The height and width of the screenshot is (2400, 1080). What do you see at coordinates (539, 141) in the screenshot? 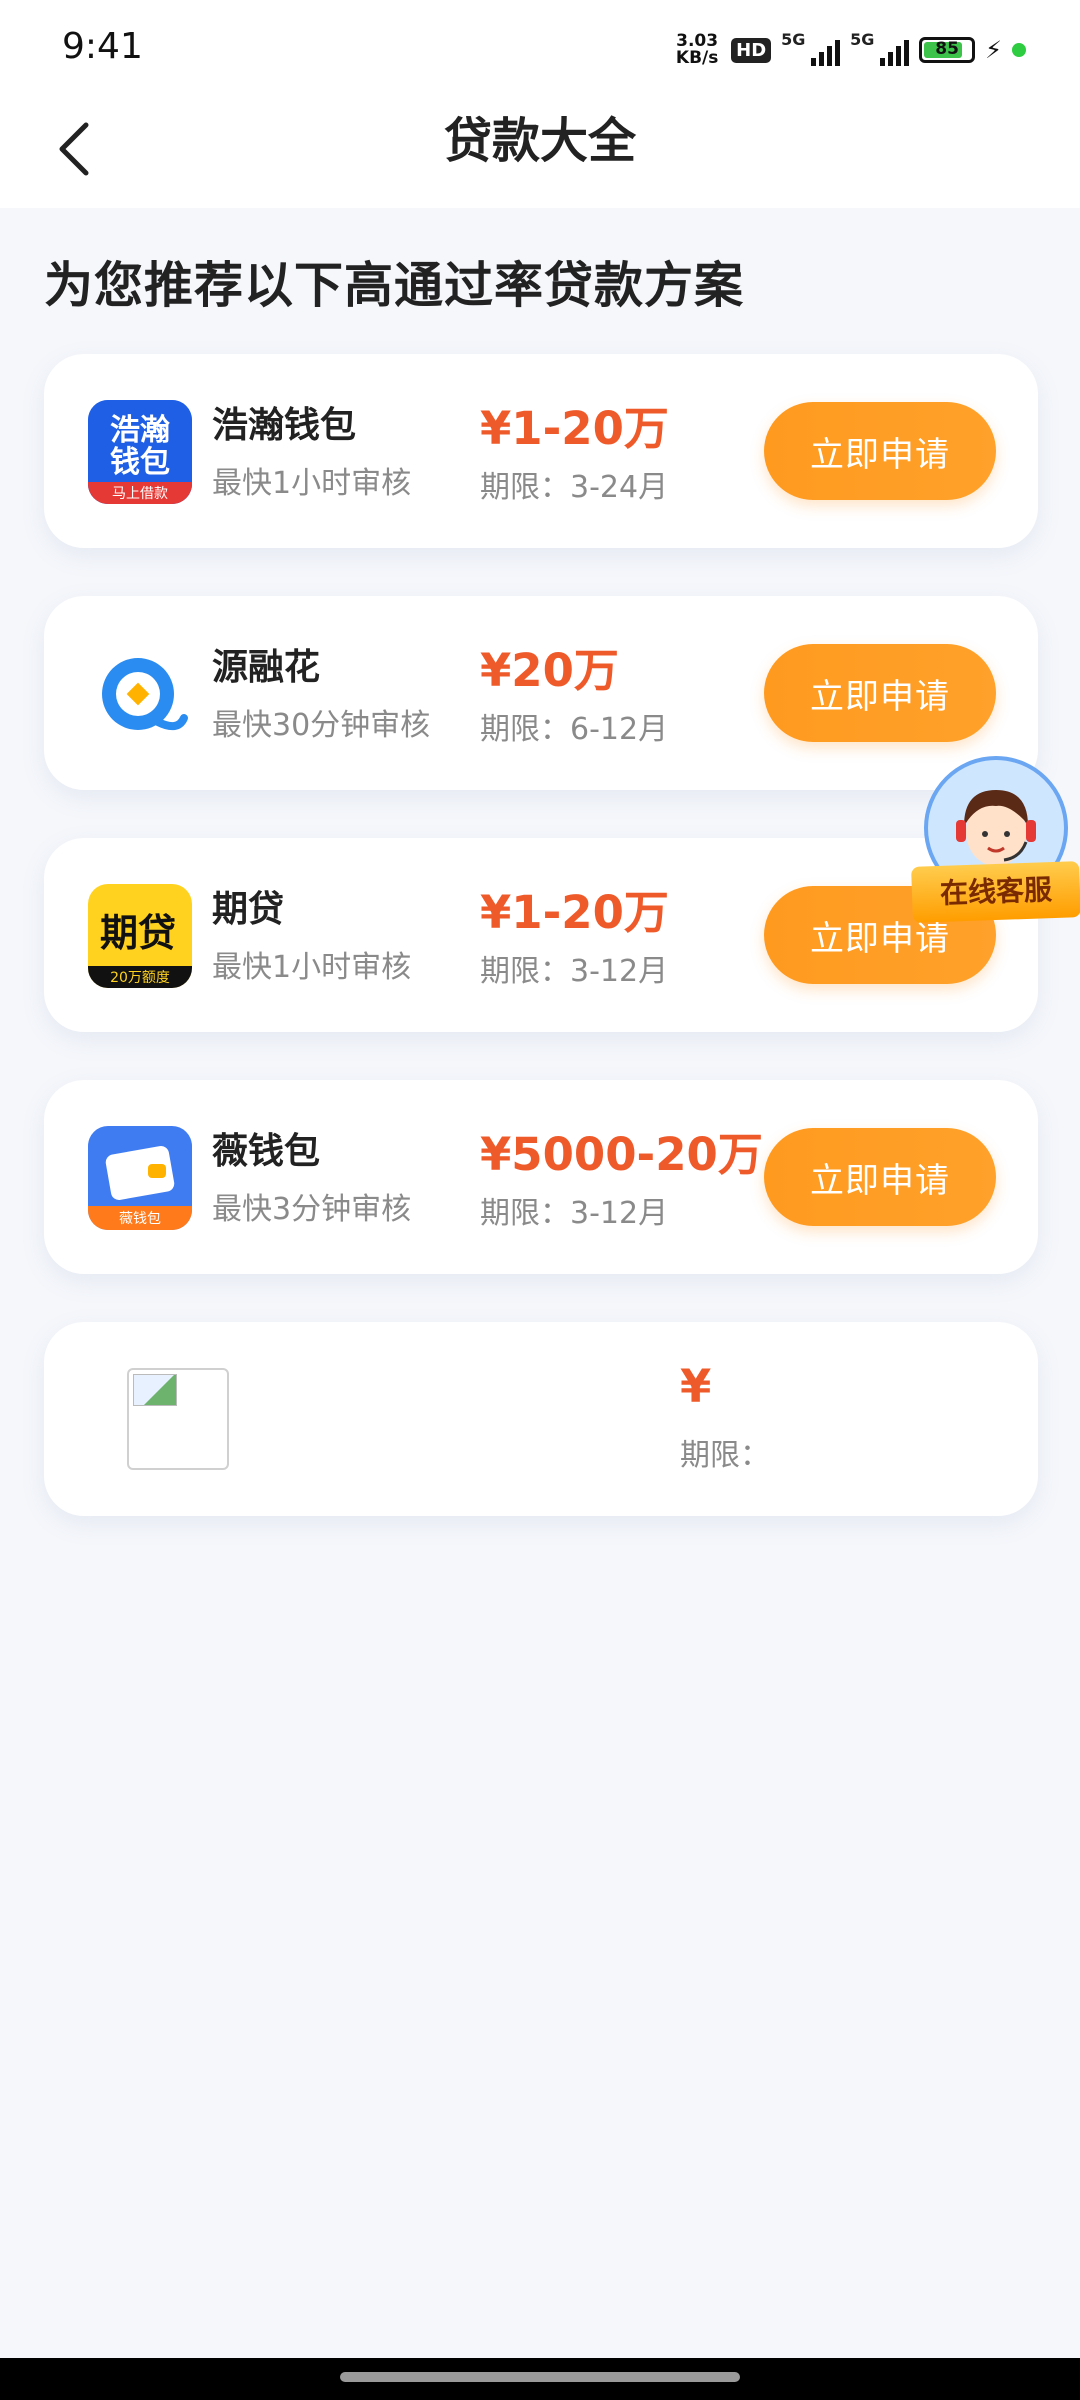
I see `page-title: 贷款大全` at bounding box center [539, 141].